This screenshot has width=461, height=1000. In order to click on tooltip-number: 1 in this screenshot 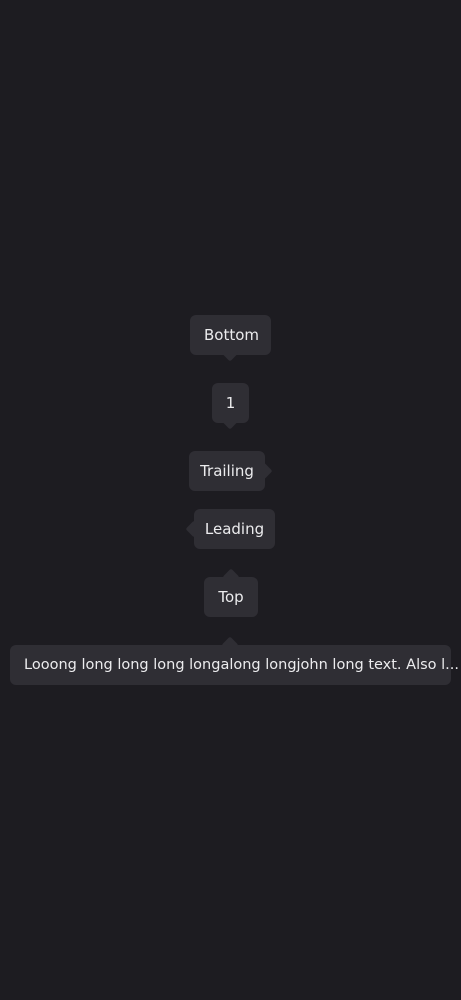, I will do `click(230, 406)`.